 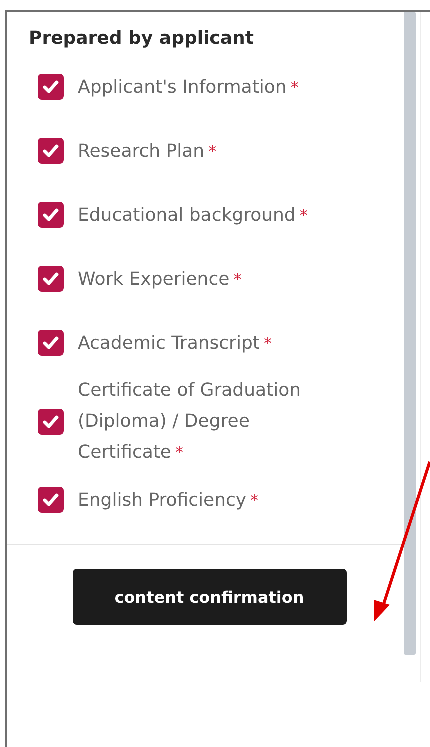 I want to click on section-title: Prepared by applicant, so click(x=142, y=38).